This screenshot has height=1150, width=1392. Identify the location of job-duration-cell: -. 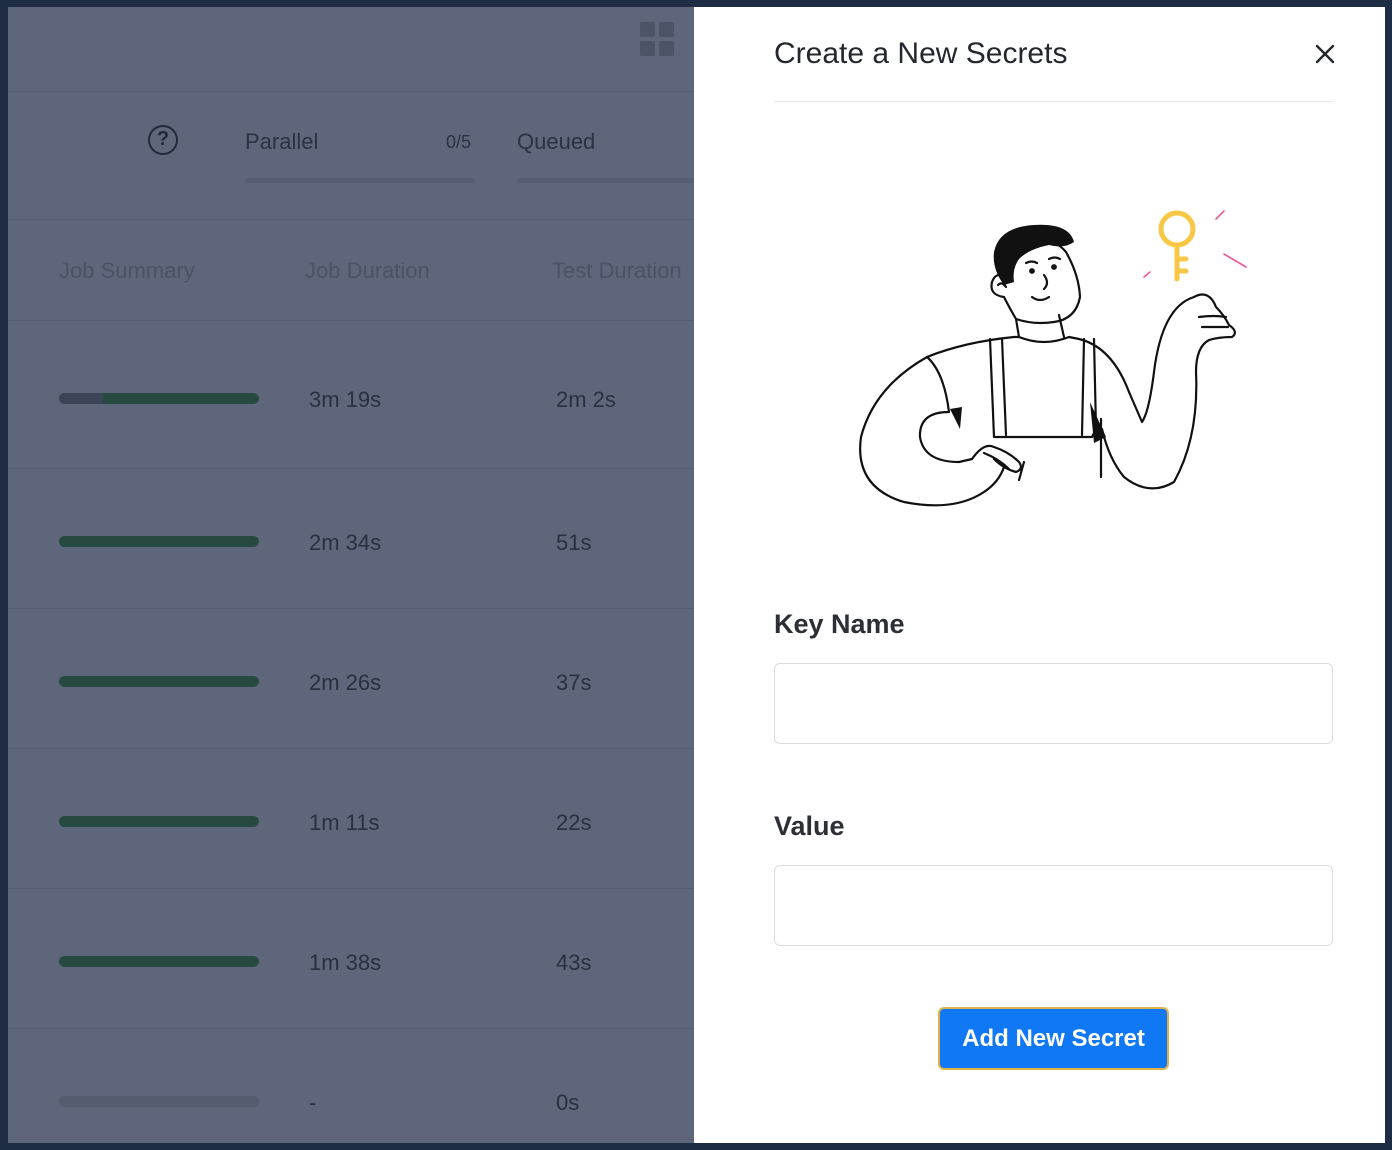
(313, 1102).